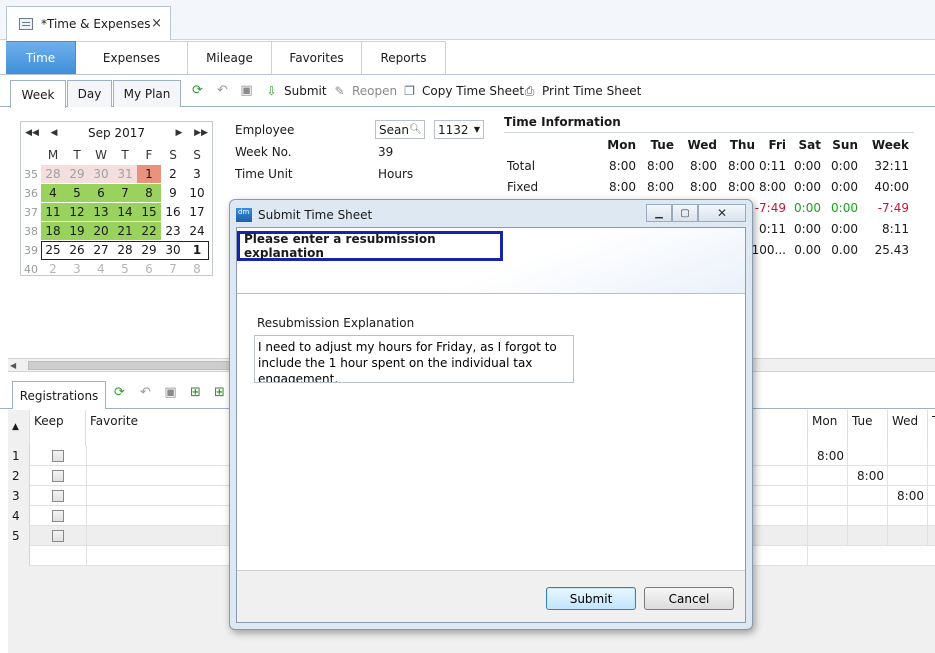 This screenshot has width=935, height=653. What do you see at coordinates (38, 94) in the screenshot?
I see `tab-week: Week` at bounding box center [38, 94].